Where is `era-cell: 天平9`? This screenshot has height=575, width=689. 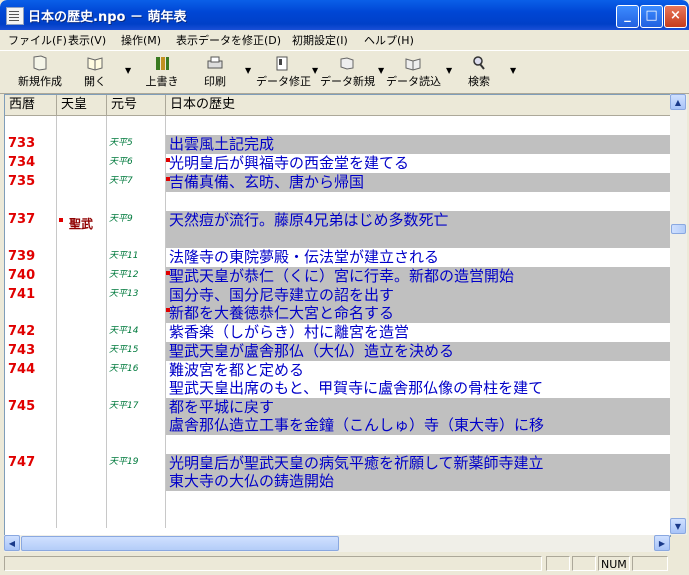
era-cell: 天平9 is located at coordinates (136, 229).